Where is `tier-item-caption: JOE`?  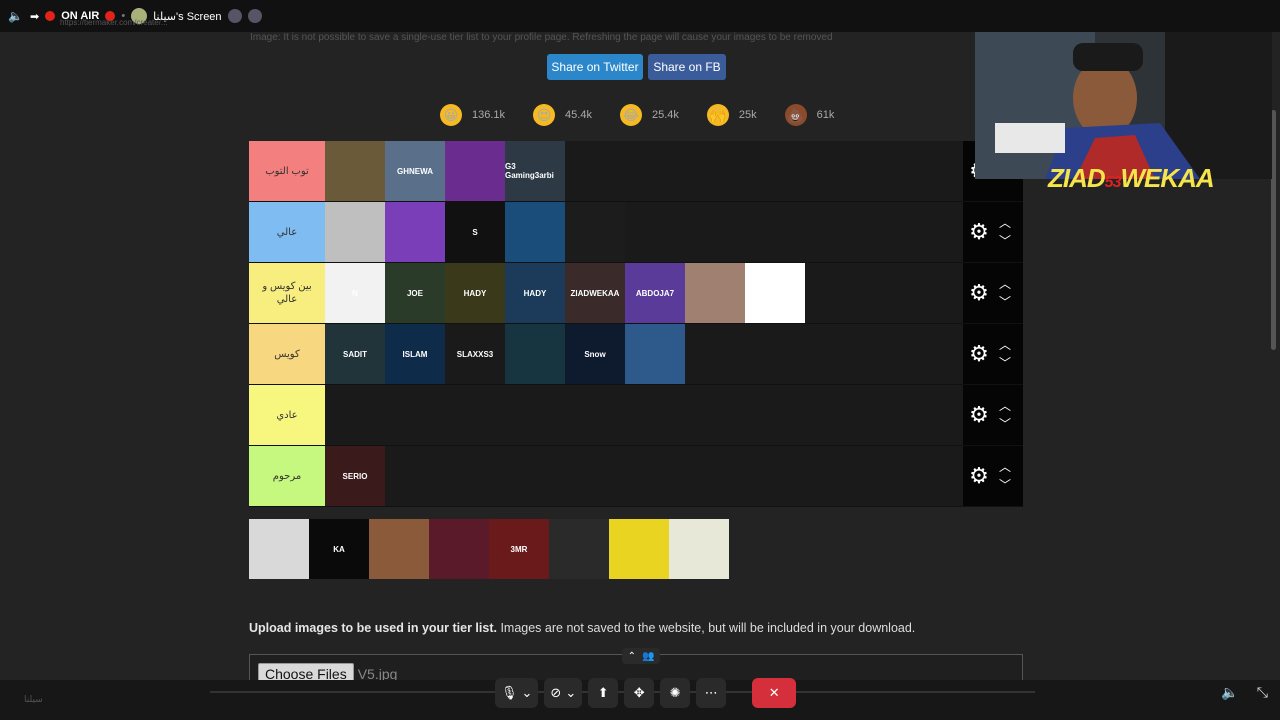
tier-item-caption: JOE is located at coordinates (414, 293).